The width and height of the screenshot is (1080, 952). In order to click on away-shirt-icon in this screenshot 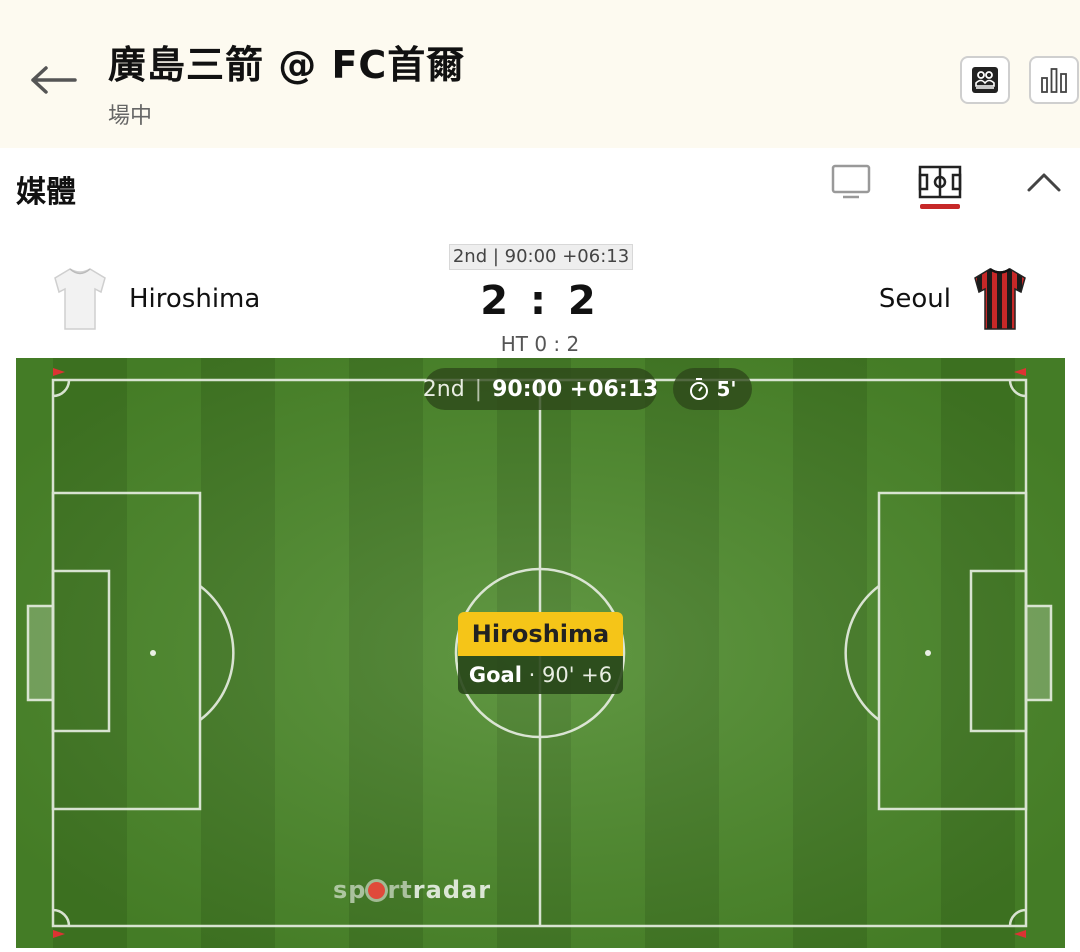, I will do `click(1000, 301)`.